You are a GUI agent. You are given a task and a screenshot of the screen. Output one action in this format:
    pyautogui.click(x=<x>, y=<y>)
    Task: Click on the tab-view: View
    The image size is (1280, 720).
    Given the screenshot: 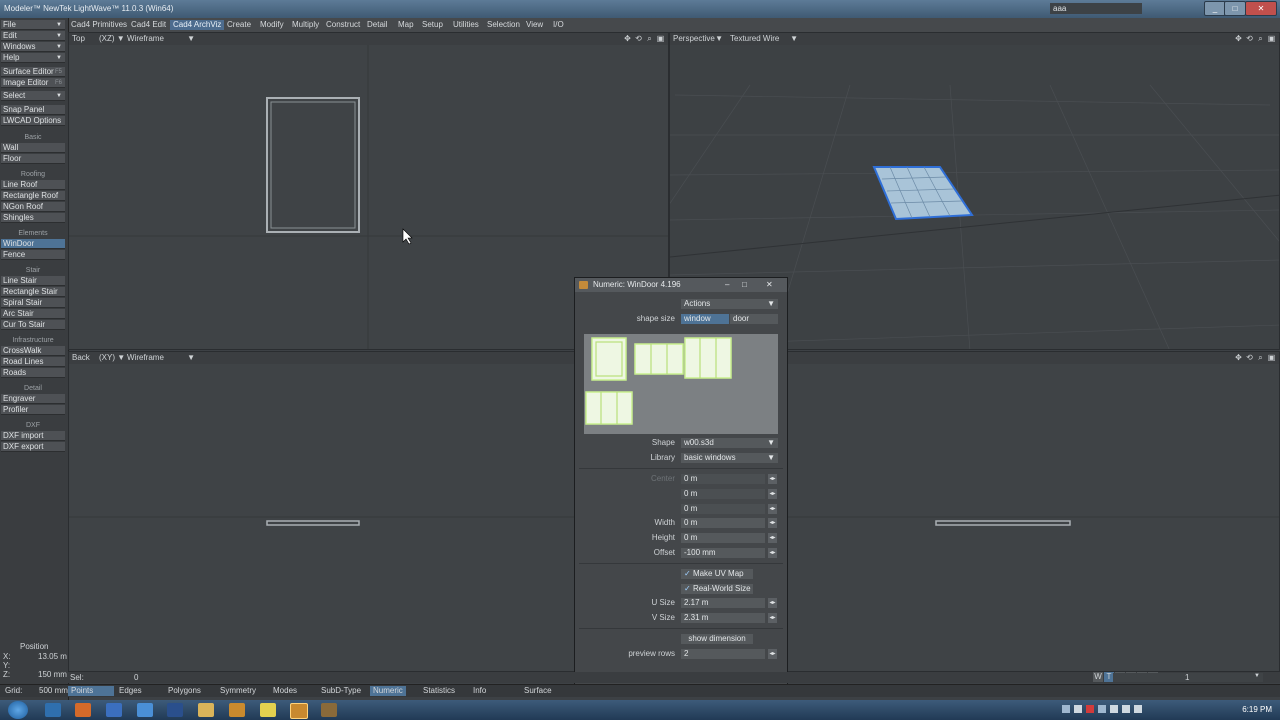 What is the action you would take?
    pyautogui.click(x=534, y=25)
    